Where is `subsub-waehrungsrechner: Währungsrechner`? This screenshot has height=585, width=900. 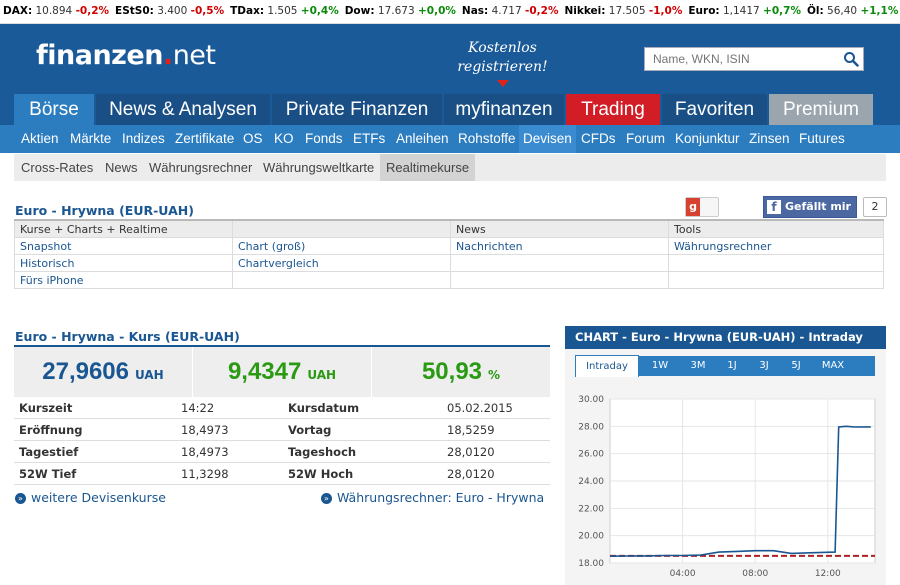 subsub-waehrungsrechner: Währungsrechner is located at coordinates (200, 167).